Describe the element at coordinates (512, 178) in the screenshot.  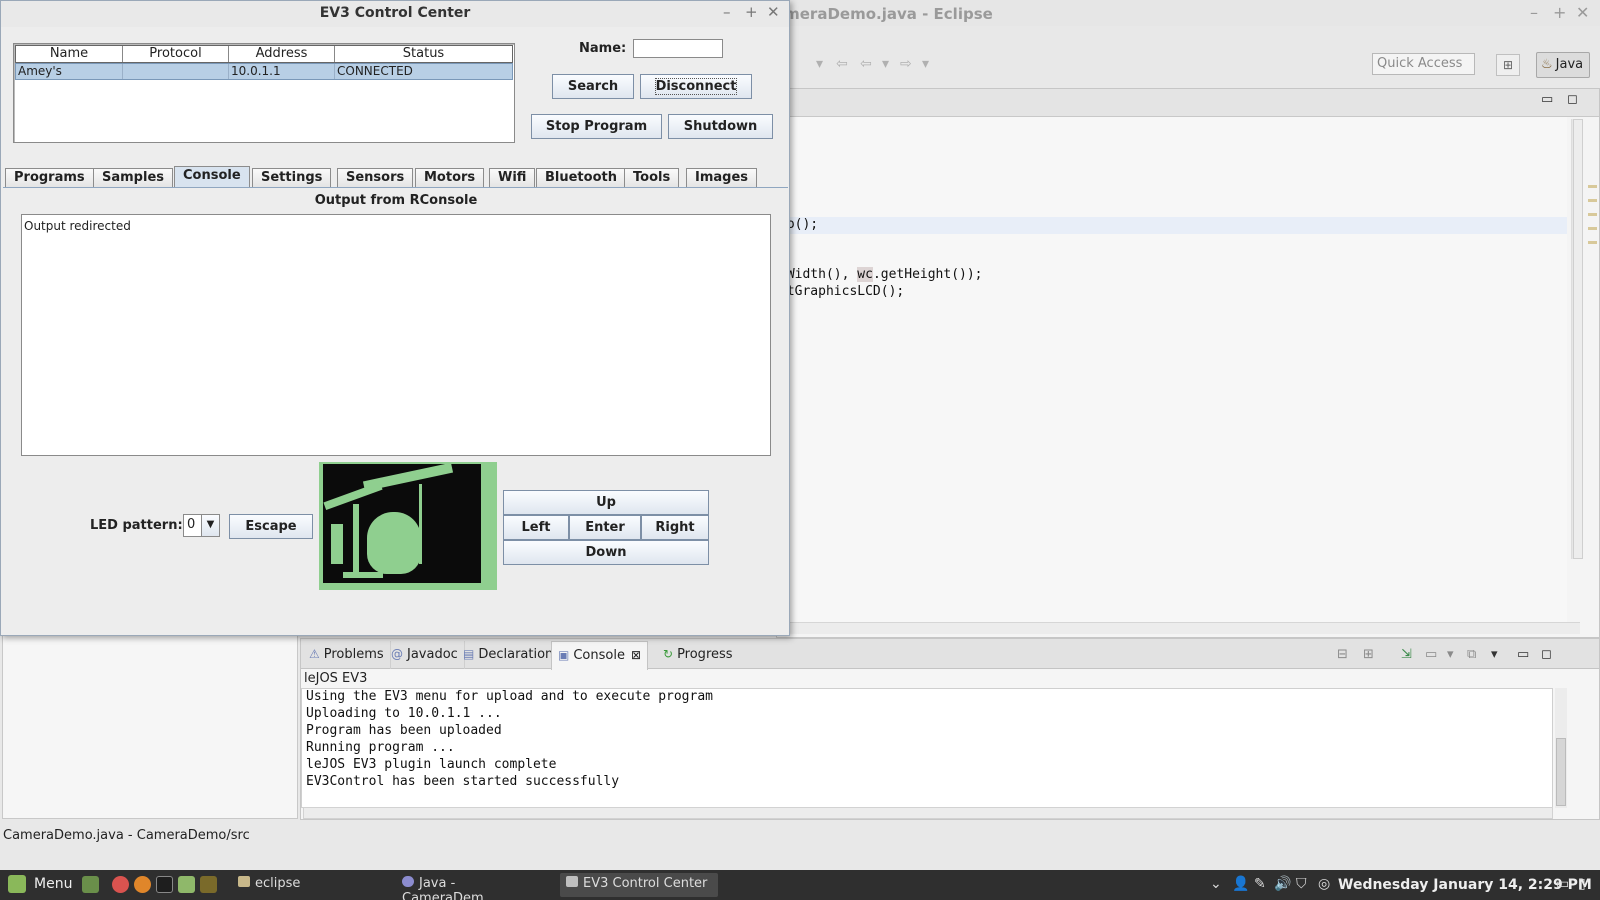
I see `tab-wifi: Wifi` at that location.